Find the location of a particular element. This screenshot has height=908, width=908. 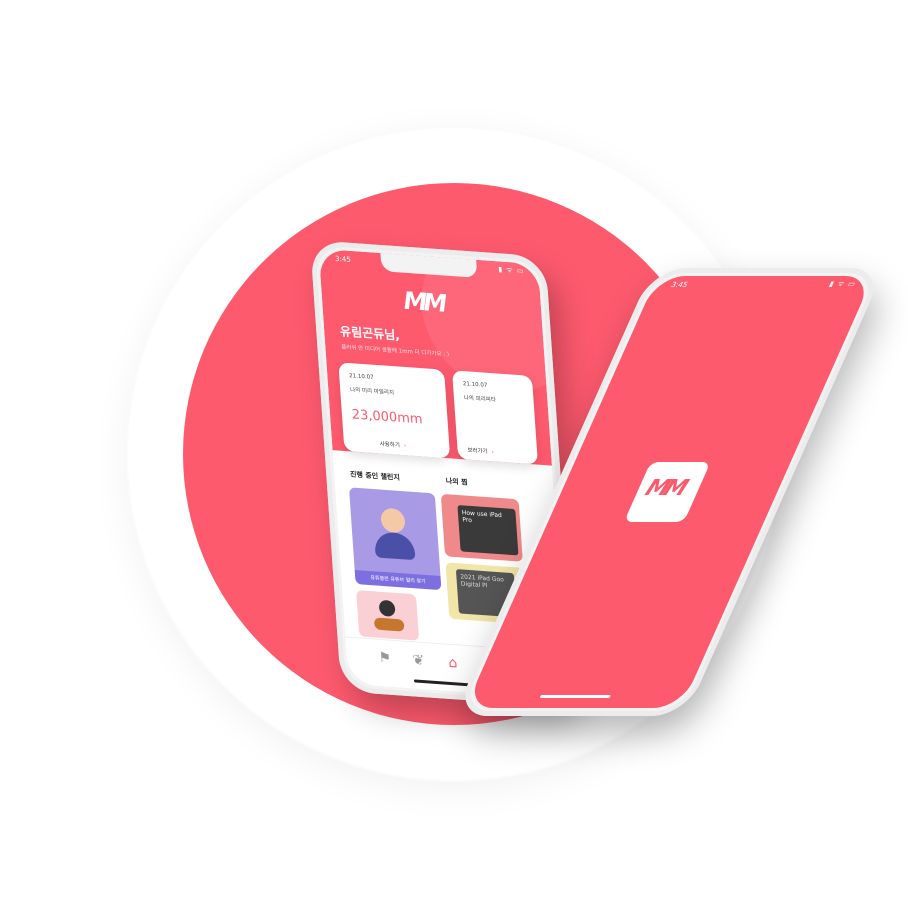

flag-icon: ⚑ is located at coordinates (385, 658).